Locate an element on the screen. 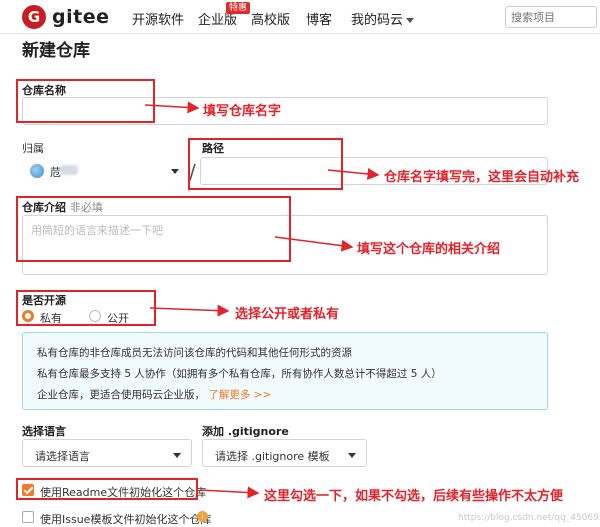 This screenshot has width=600, height=527. annotation-box-desc is located at coordinates (153, 229).